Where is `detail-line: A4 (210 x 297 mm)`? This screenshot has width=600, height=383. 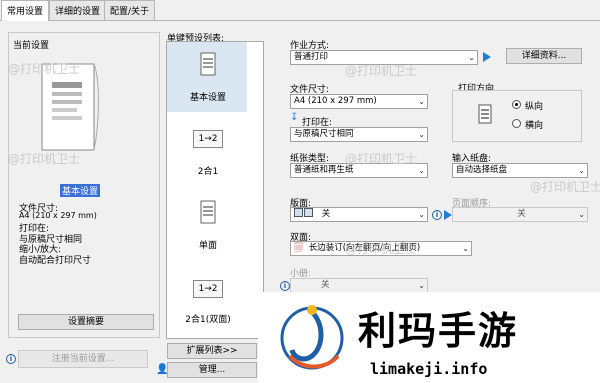 detail-line: A4 (210 x 297 mm) is located at coordinates (58, 215).